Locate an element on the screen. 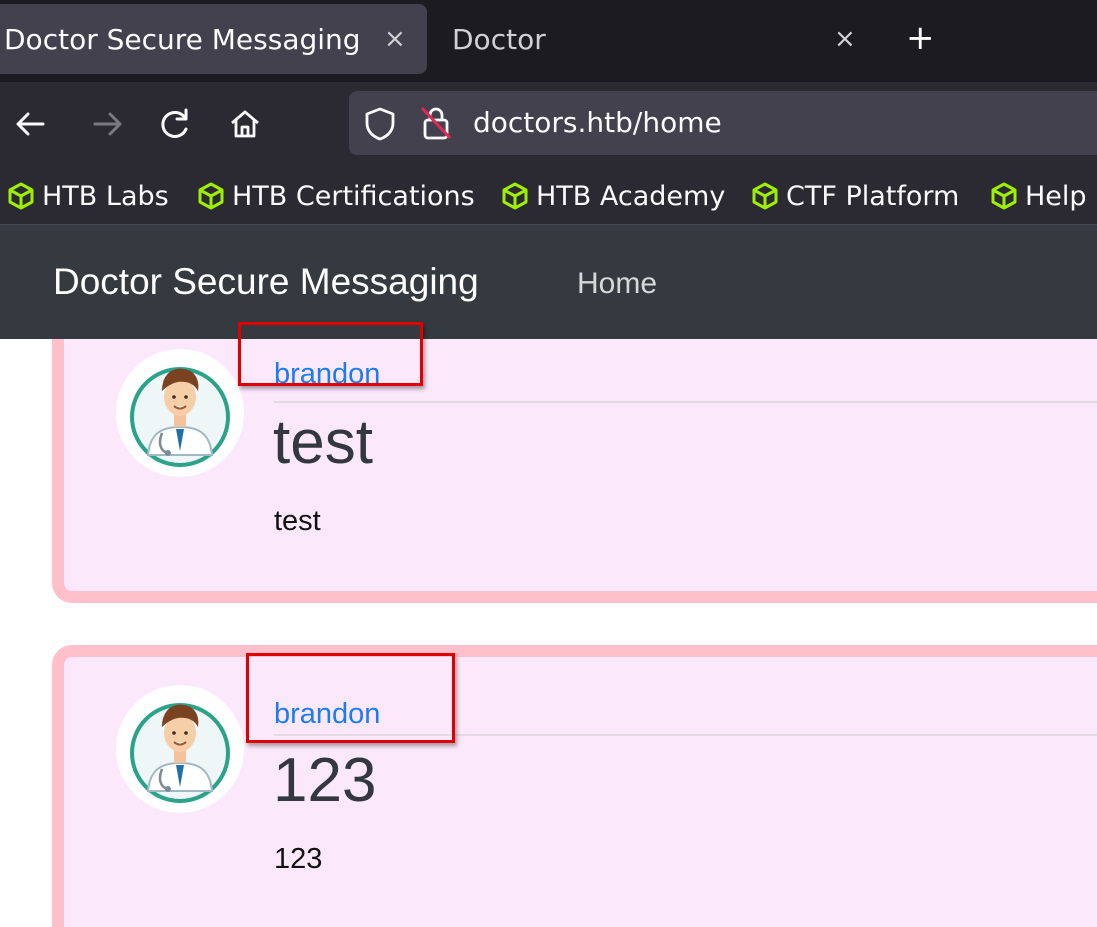 Image resolution: width=1097 pixels, height=927 pixels. post-title: 123 is located at coordinates (325, 780).